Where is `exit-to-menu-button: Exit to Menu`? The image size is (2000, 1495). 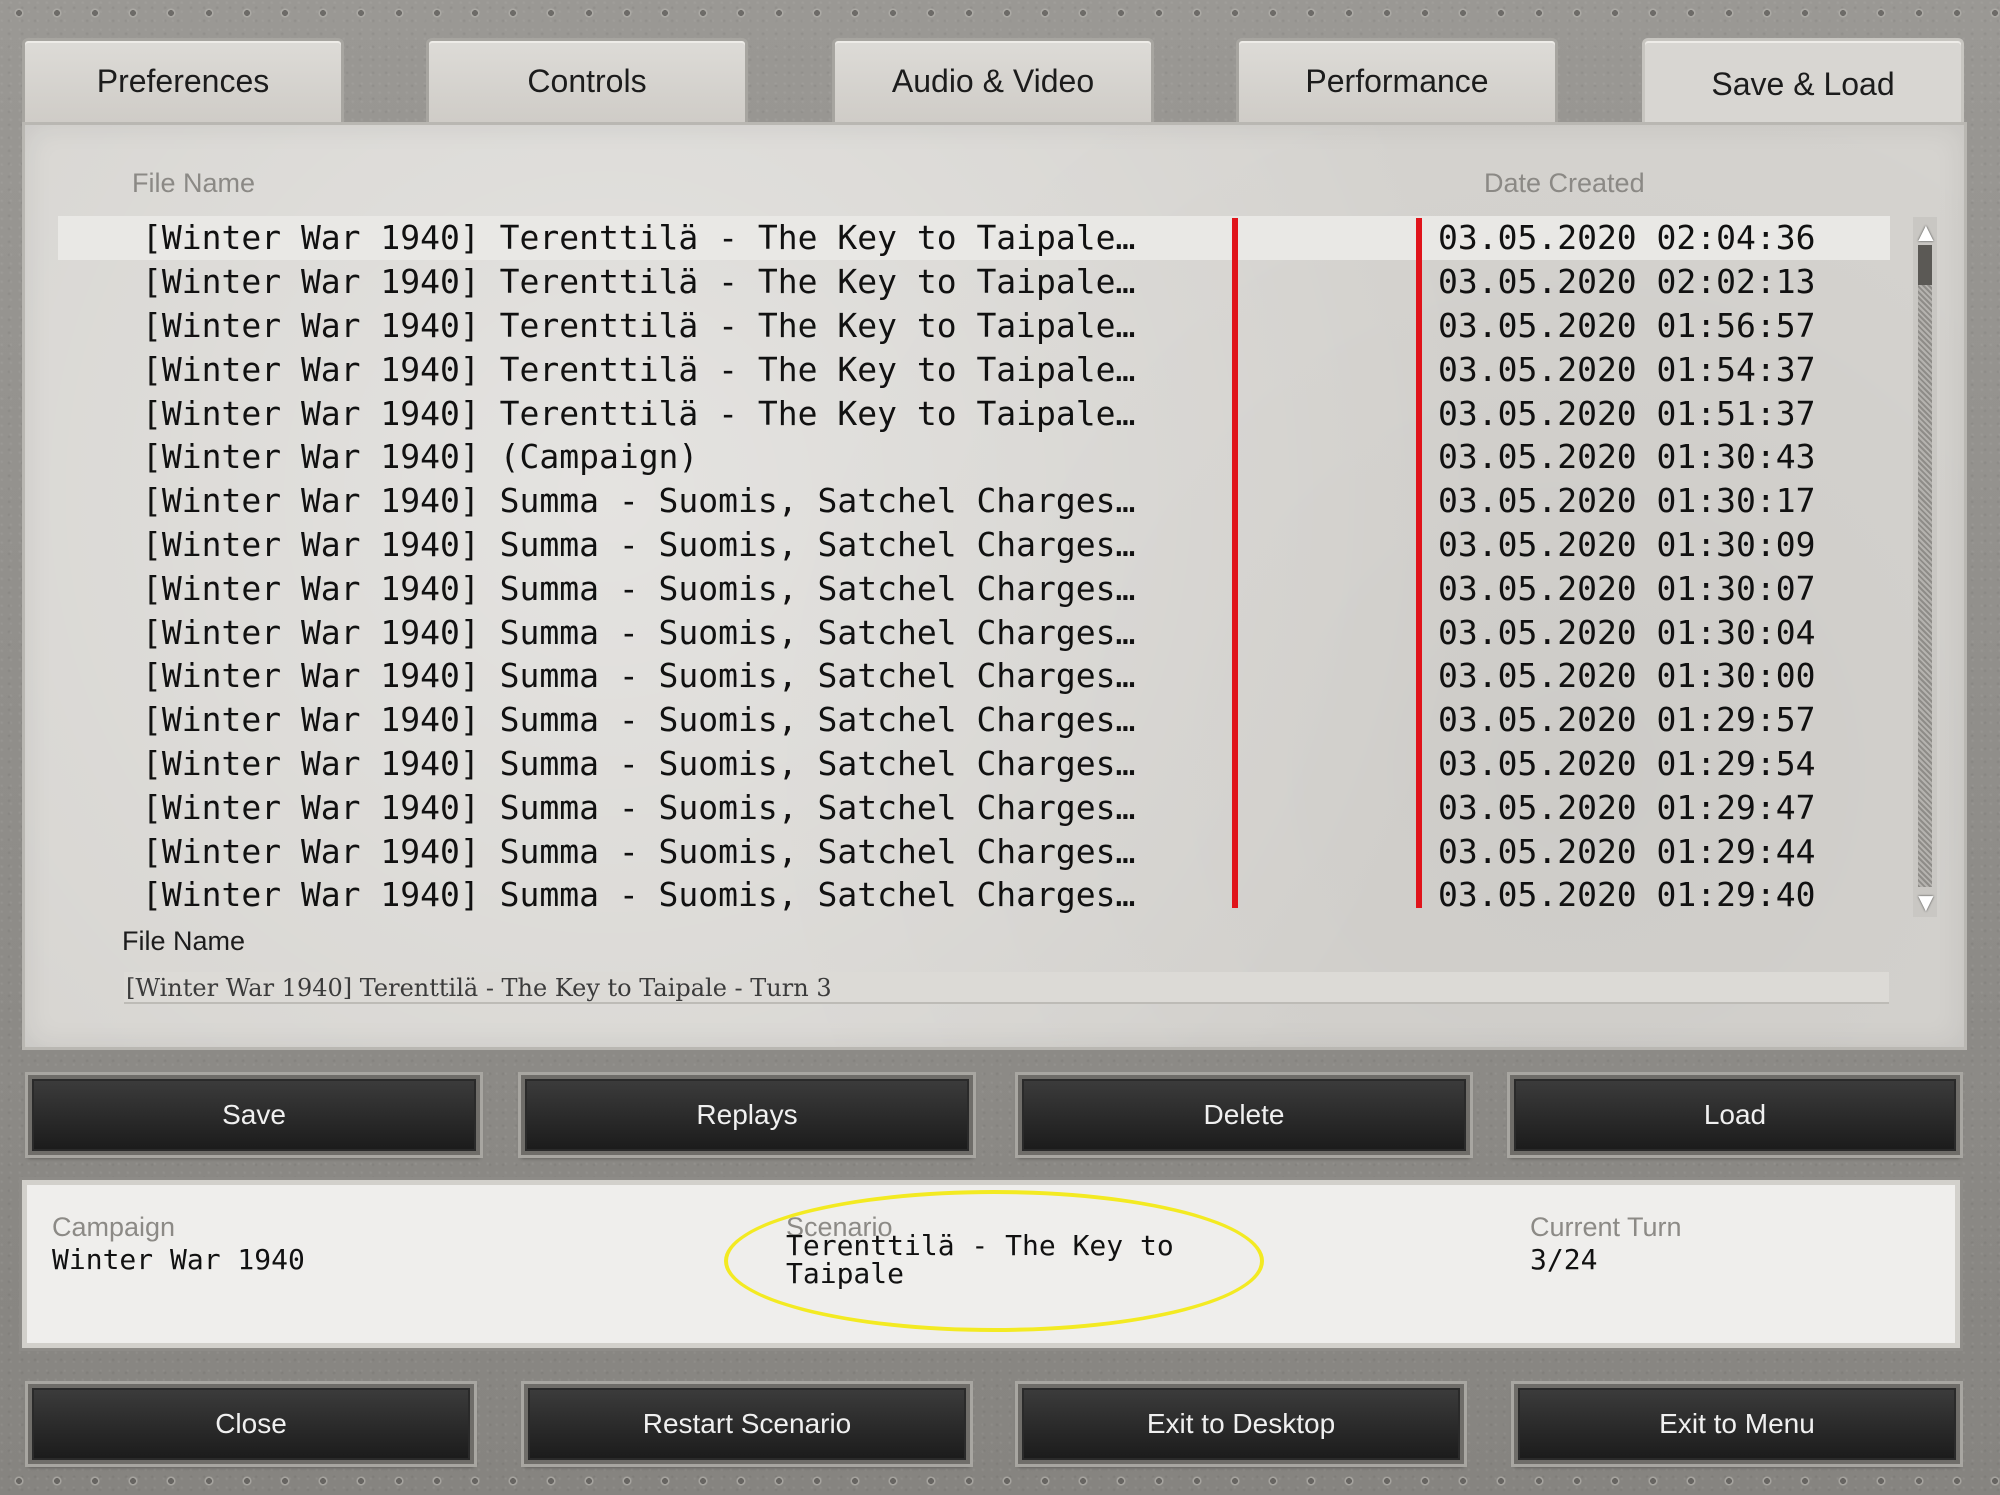
exit-to-menu-button: Exit to Menu is located at coordinates (1737, 1424).